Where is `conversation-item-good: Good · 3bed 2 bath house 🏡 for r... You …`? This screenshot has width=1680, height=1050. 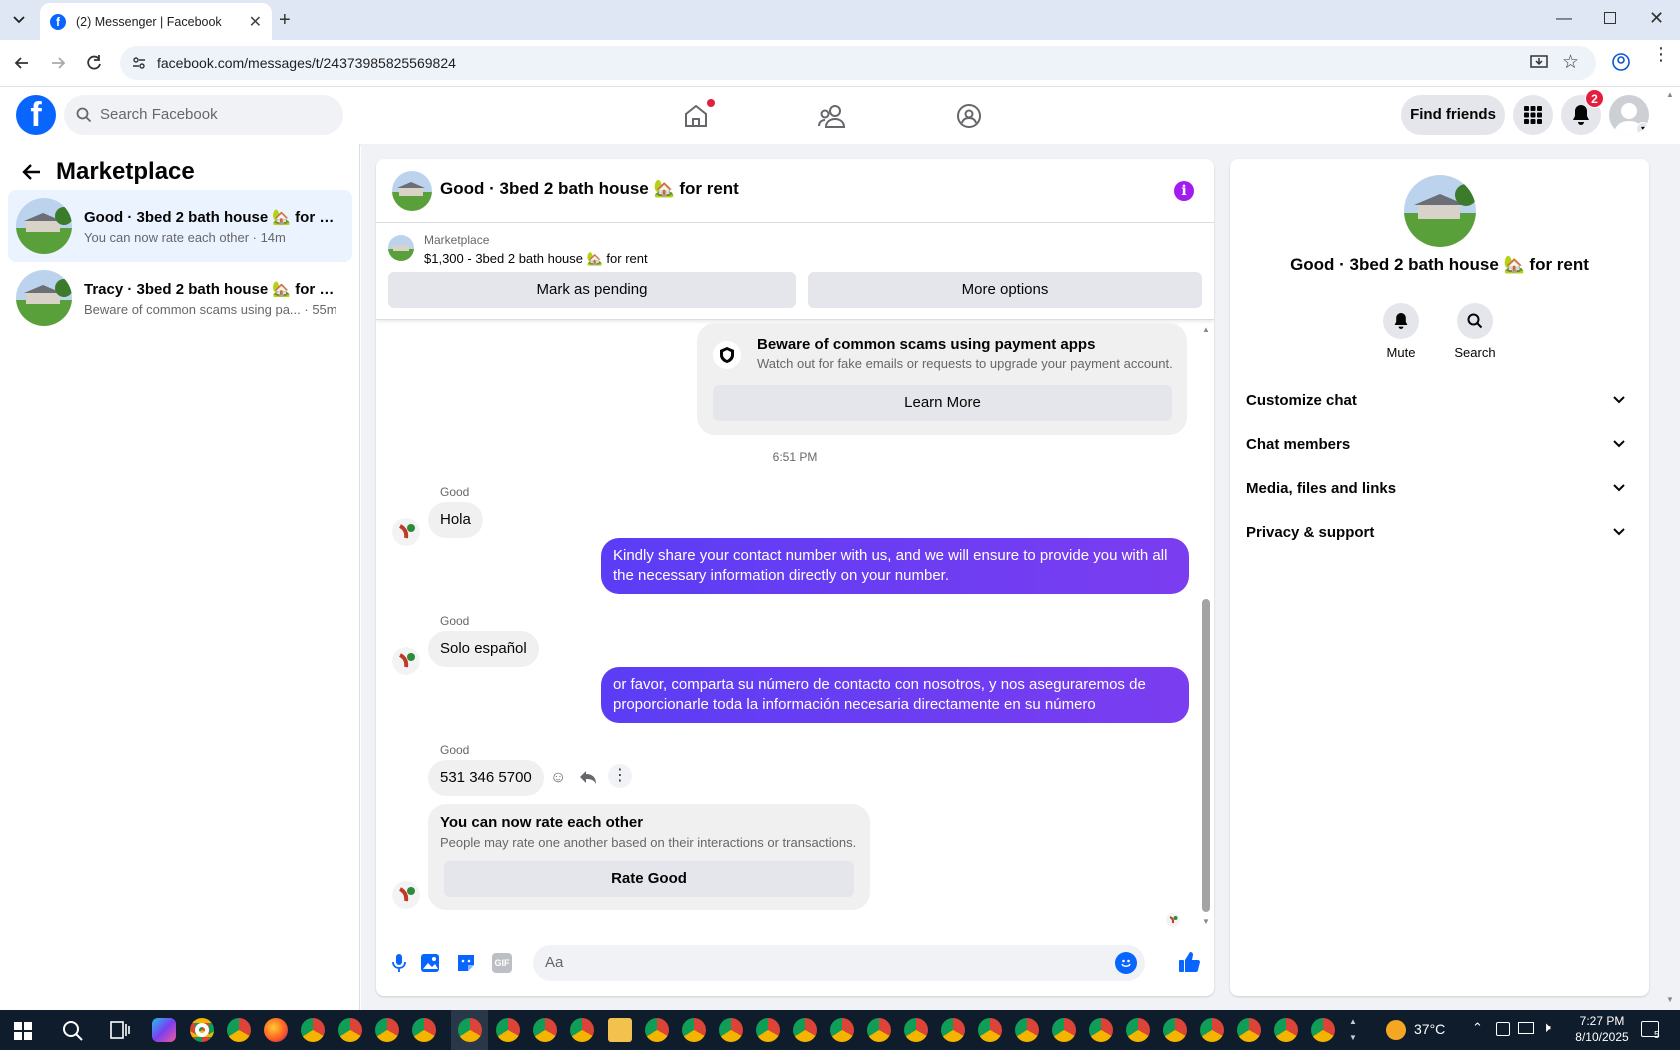 conversation-item-good: Good · 3bed 2 bath house 🏡 for r... You … is located at coordinates (180, 226).